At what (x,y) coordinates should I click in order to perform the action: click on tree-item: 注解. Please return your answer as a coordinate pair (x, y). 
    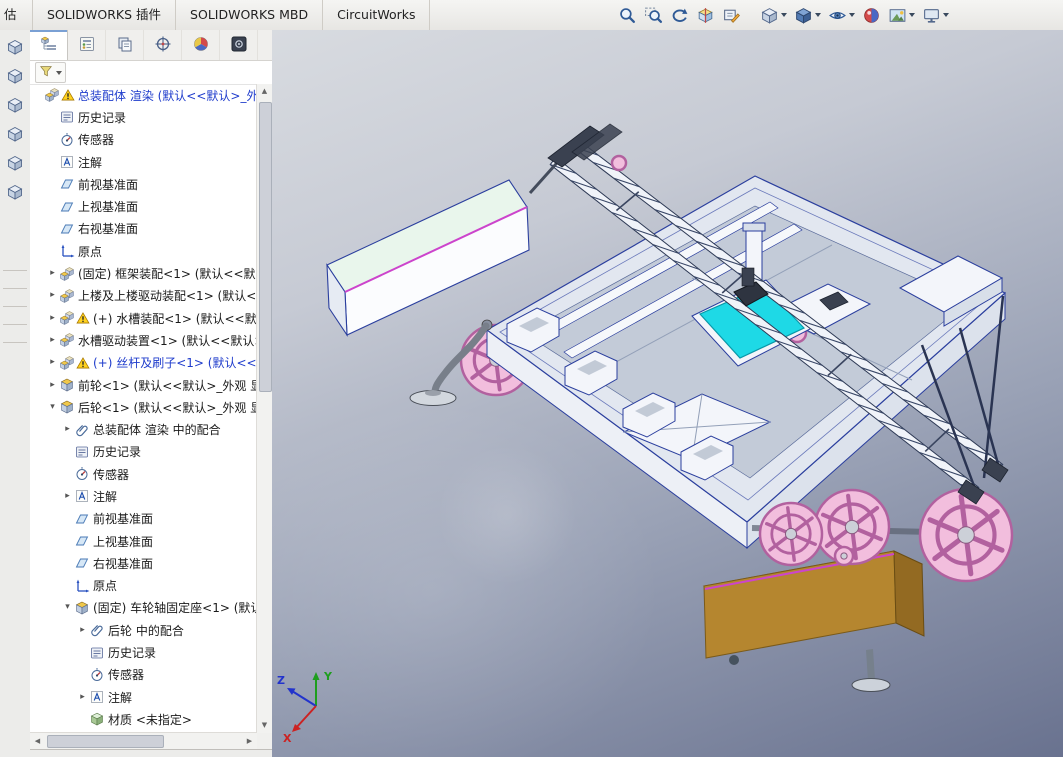
    Looking at the image, I should click on (143, 162).